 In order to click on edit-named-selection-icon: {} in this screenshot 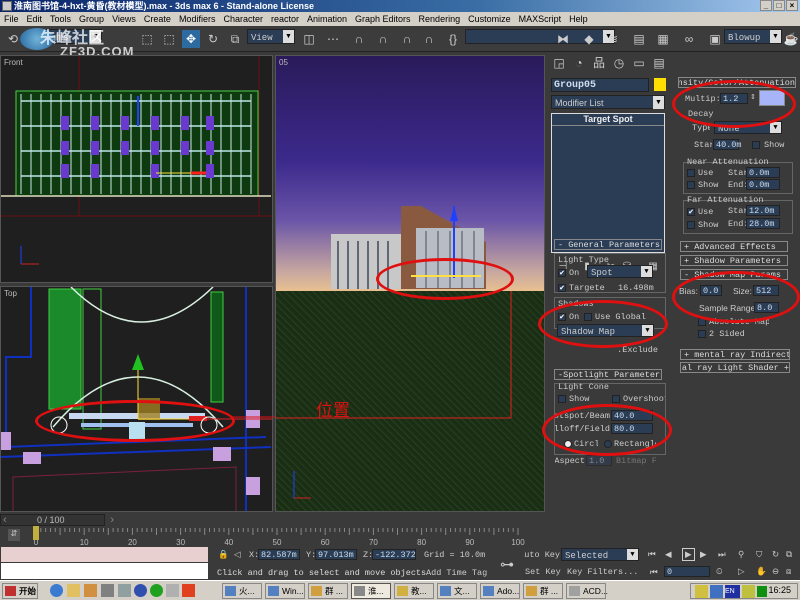, I will do `click(453, 39)`.